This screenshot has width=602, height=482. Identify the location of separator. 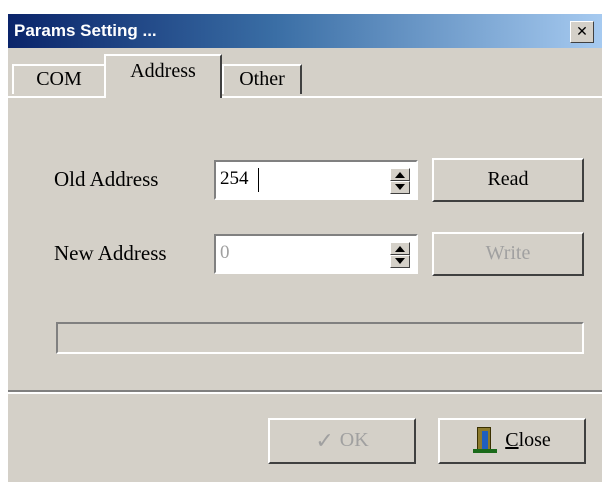
(305, 393).